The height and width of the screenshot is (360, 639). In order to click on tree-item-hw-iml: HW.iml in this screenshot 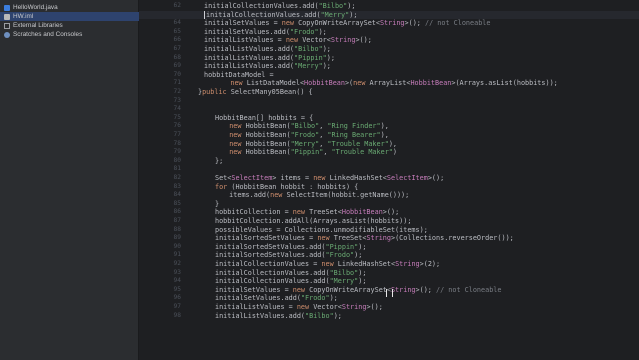, I will do `click(71, 16)`.